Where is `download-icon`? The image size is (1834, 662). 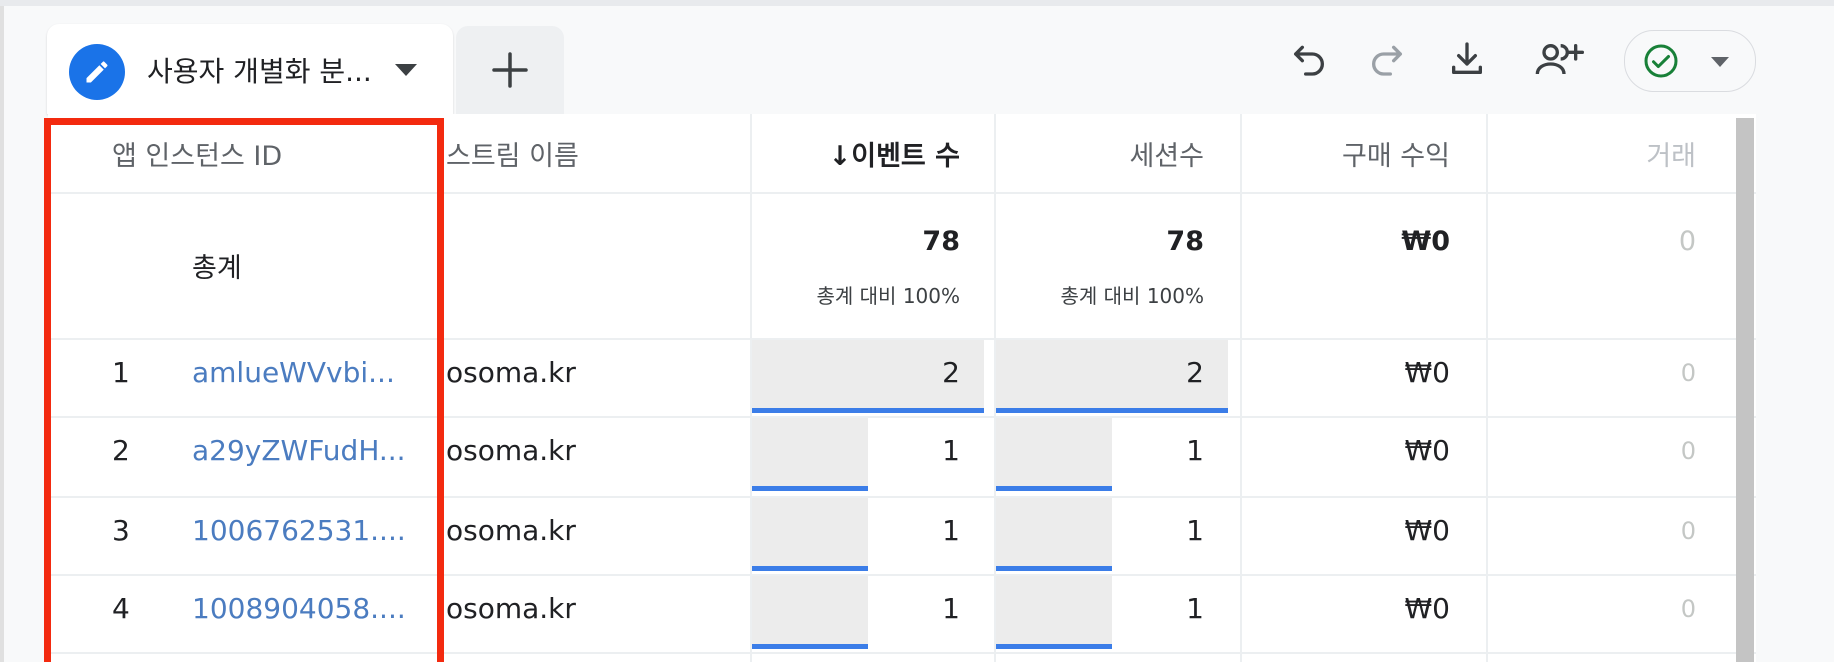
download-icon is located at coordinates (1467, 59).